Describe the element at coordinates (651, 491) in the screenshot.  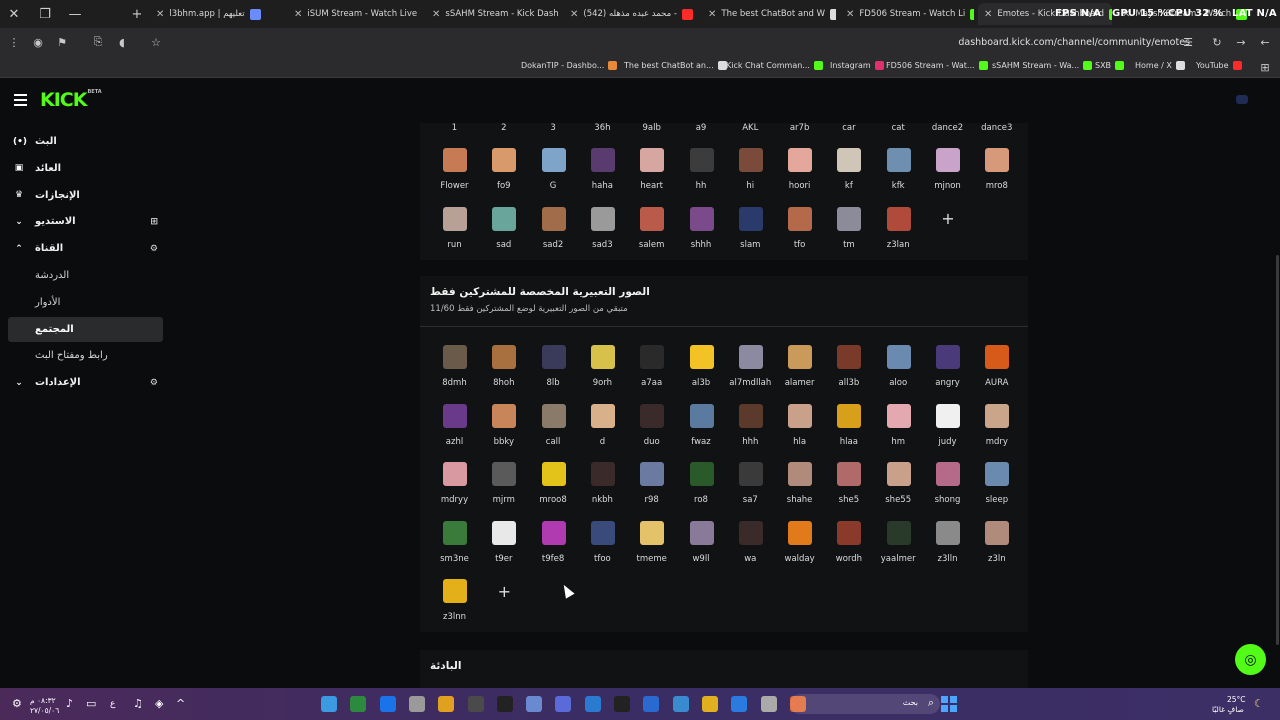
I see `emote-item: r98` at that location.